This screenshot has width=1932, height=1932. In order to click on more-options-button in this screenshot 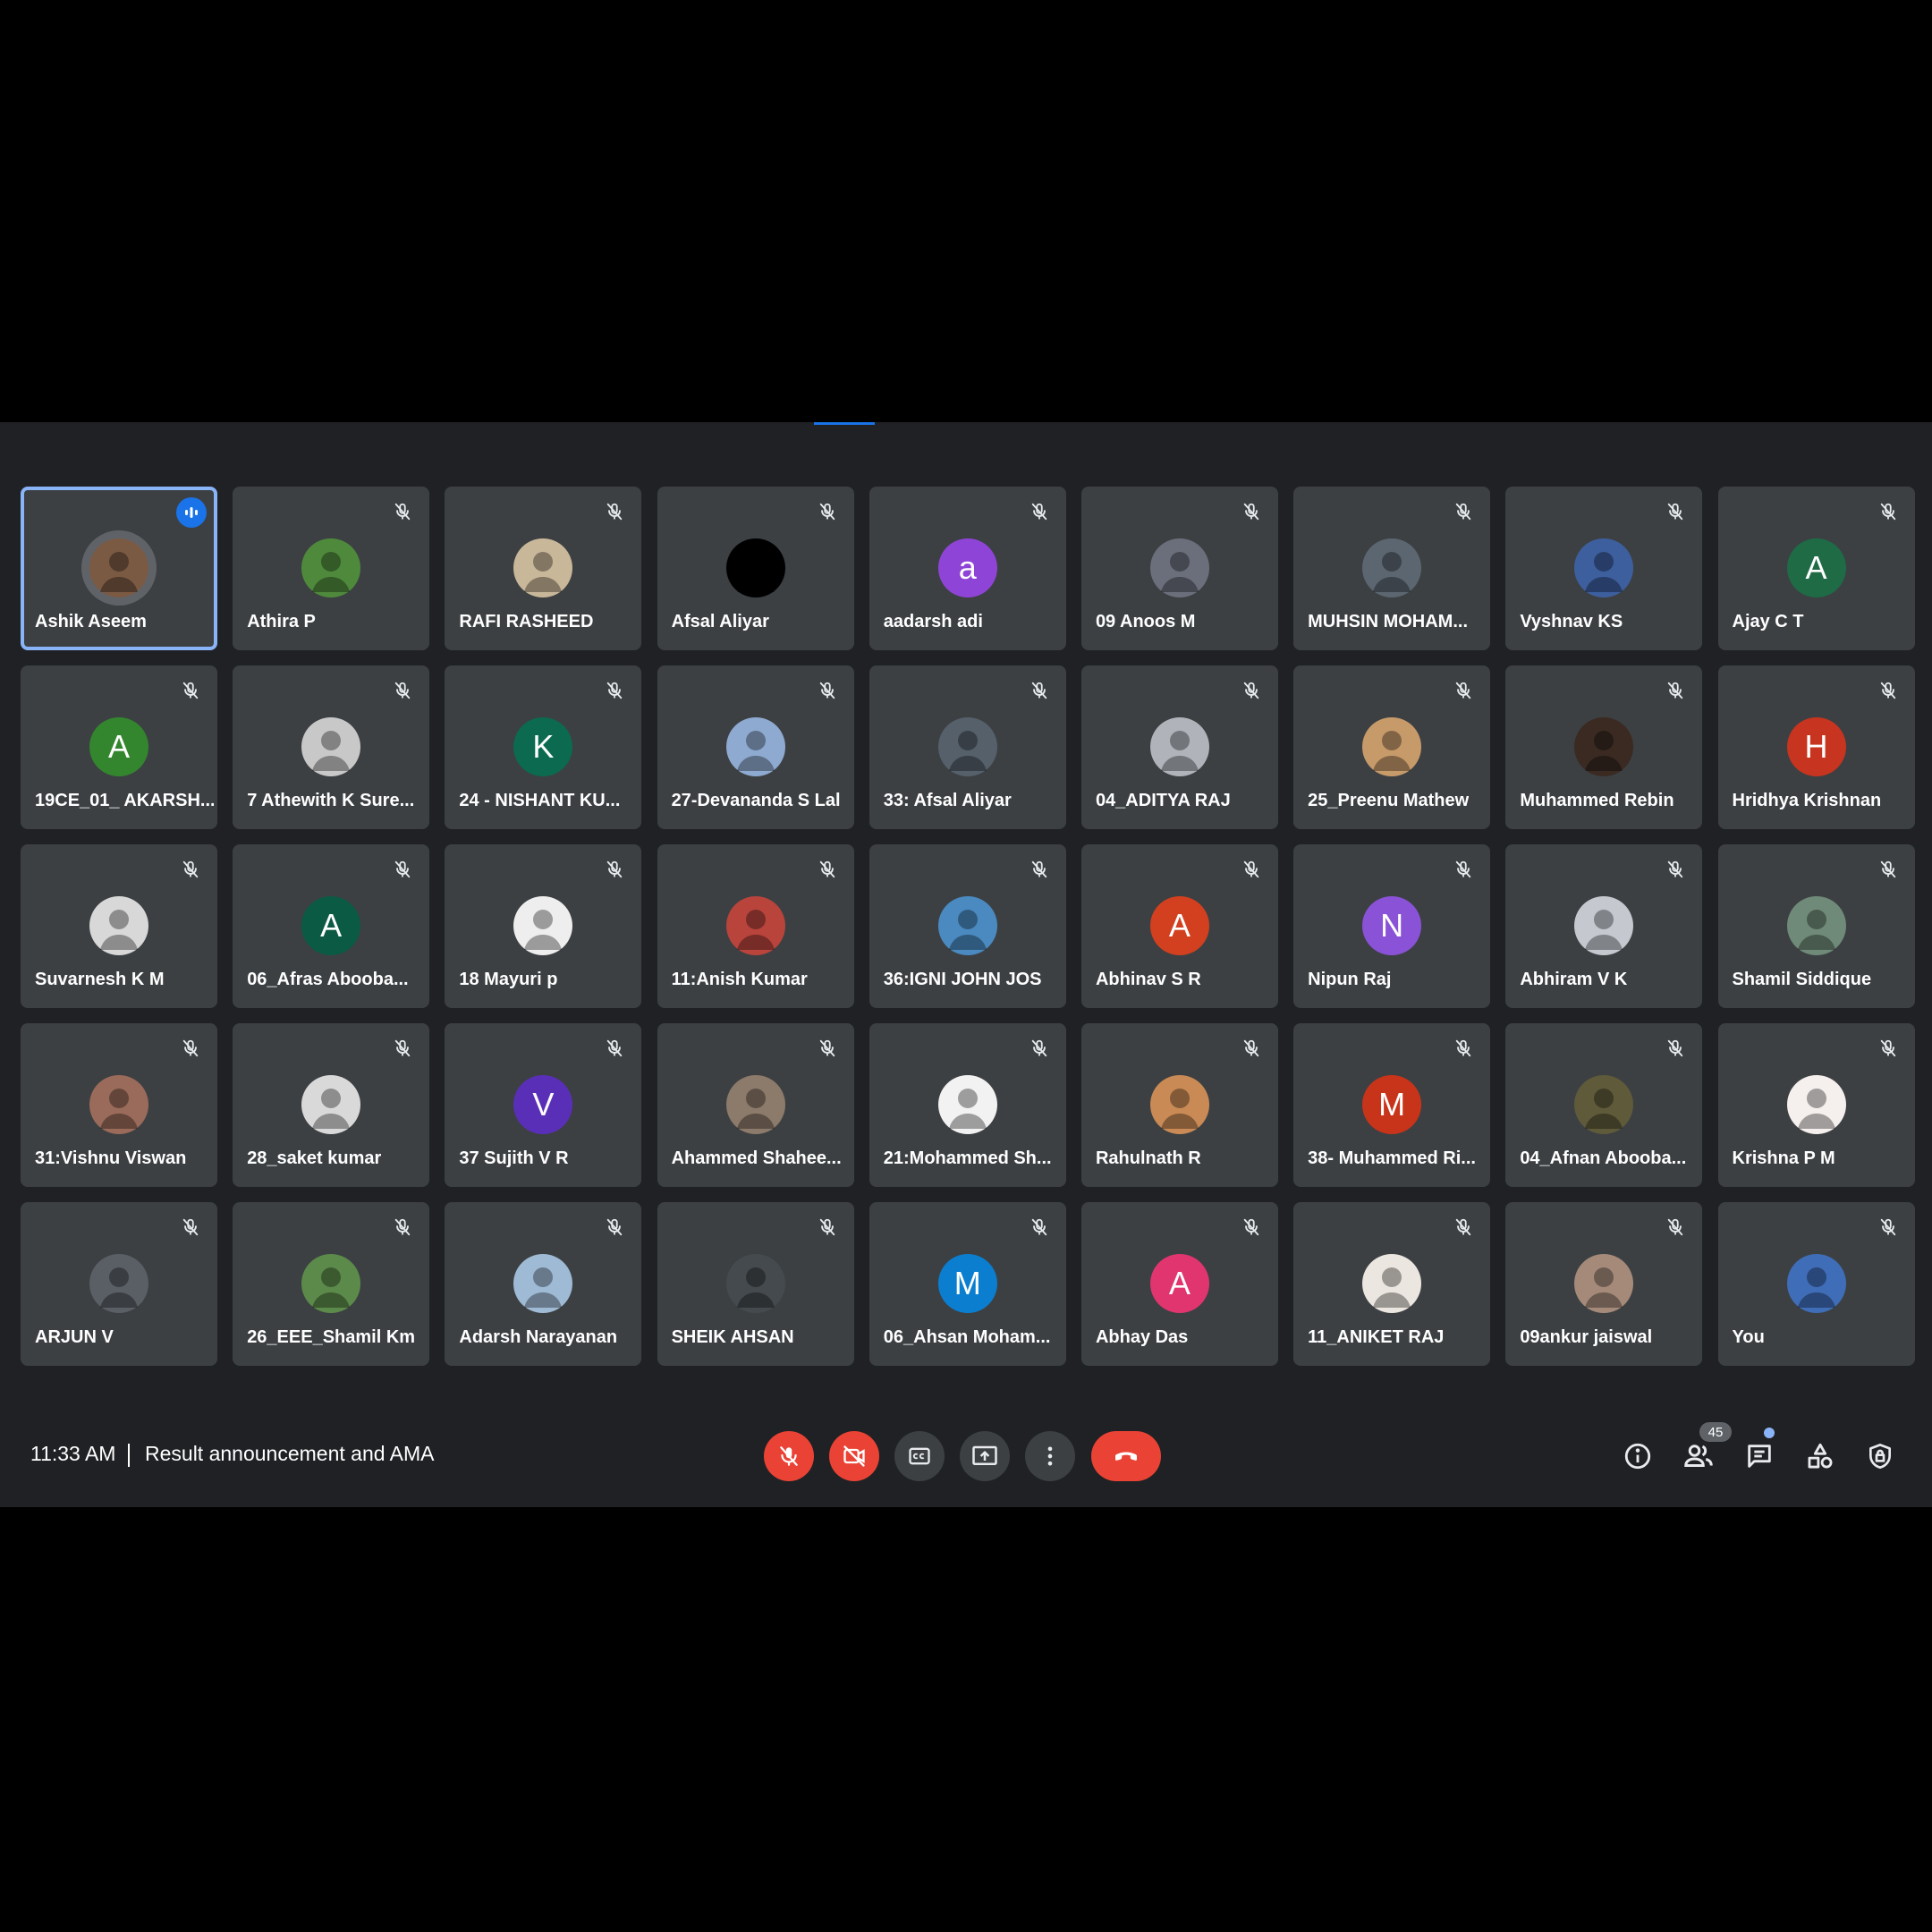, I will do `click(1050, 1456)`.